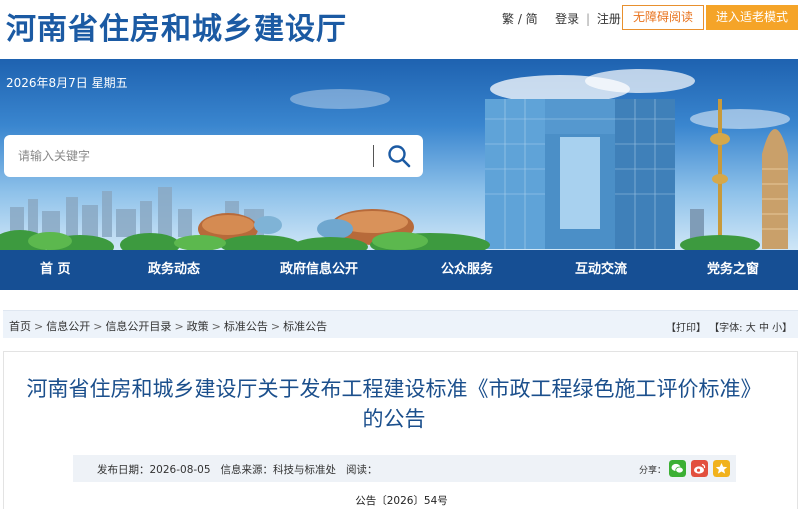  What do you see at coordinates (520, 19) in the screenshot?
I see `language-toggle: 繁 / 简` at bounding box center [520, 19].